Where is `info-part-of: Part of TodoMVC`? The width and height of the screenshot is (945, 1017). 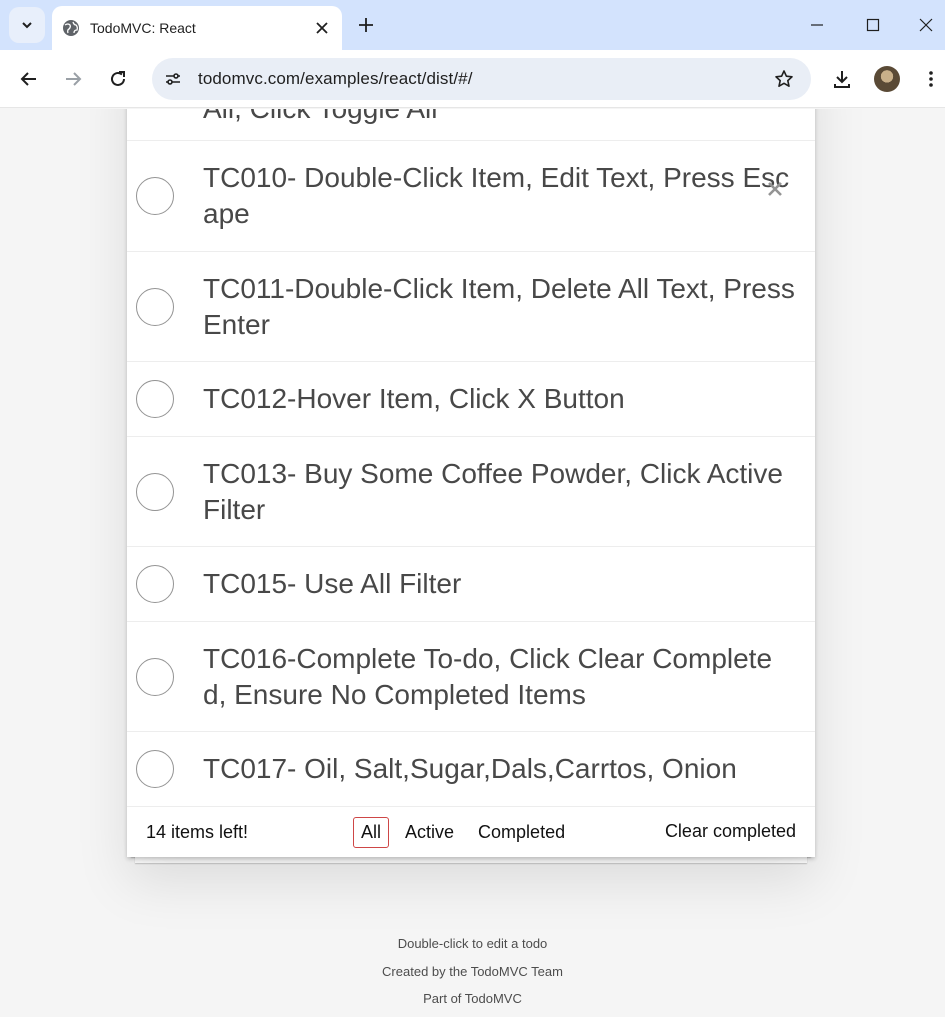 info-part-of: Part of TodoMVC is located at coordinates (472, 998).